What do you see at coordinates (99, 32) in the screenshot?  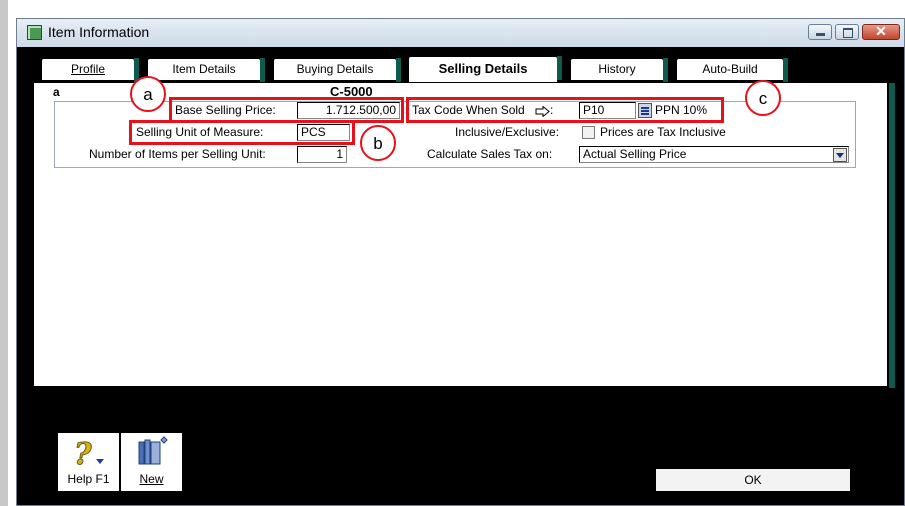 I see `window-title: Item Information` at bounding box center [99, 32].